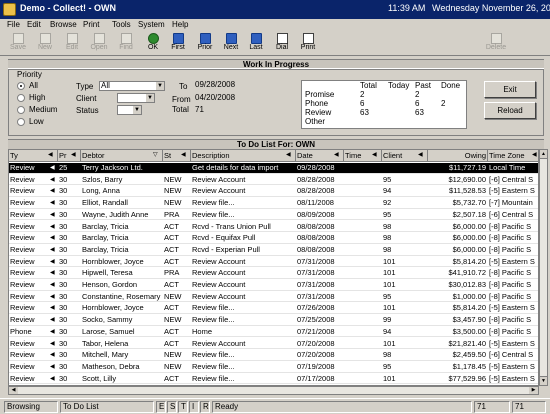 Image resolution: width=550 pixels, height=414 pixels. What do you see at coordinates (320, 156) in the screenshot?
I see `col-header-date: Date ◀` at bounding box center [320, 156].